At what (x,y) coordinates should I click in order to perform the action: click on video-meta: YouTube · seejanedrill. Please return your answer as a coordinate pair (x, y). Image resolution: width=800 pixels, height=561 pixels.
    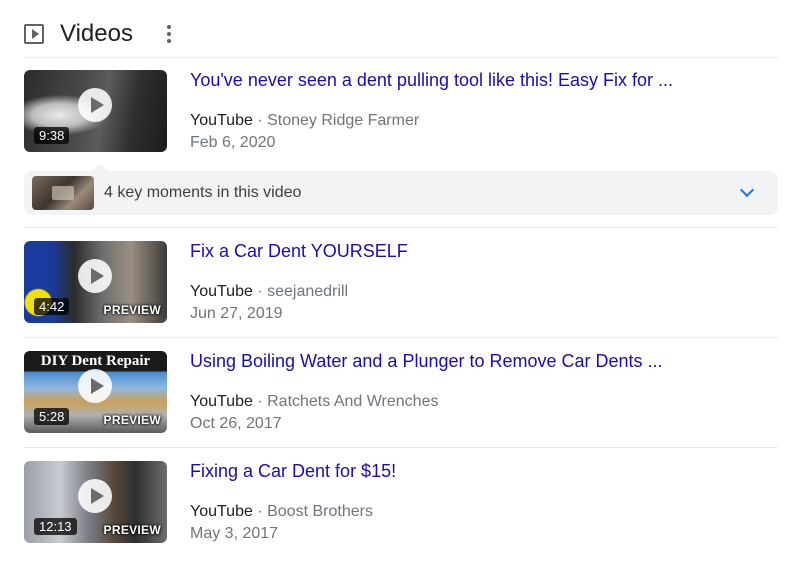
    Looking at the image, I should click on (269, 292).